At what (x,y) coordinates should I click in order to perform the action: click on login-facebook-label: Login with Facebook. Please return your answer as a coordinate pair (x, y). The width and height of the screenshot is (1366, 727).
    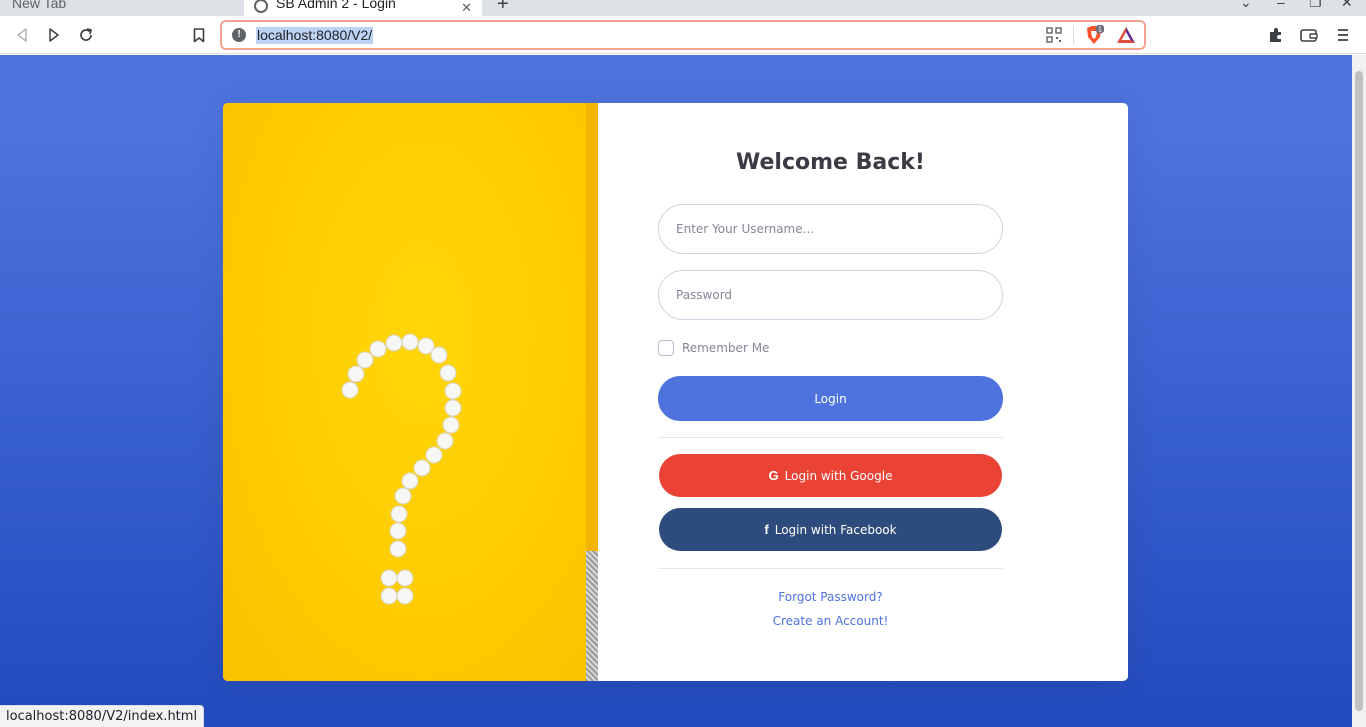
    Looking at the image, I should click on (835, 529).